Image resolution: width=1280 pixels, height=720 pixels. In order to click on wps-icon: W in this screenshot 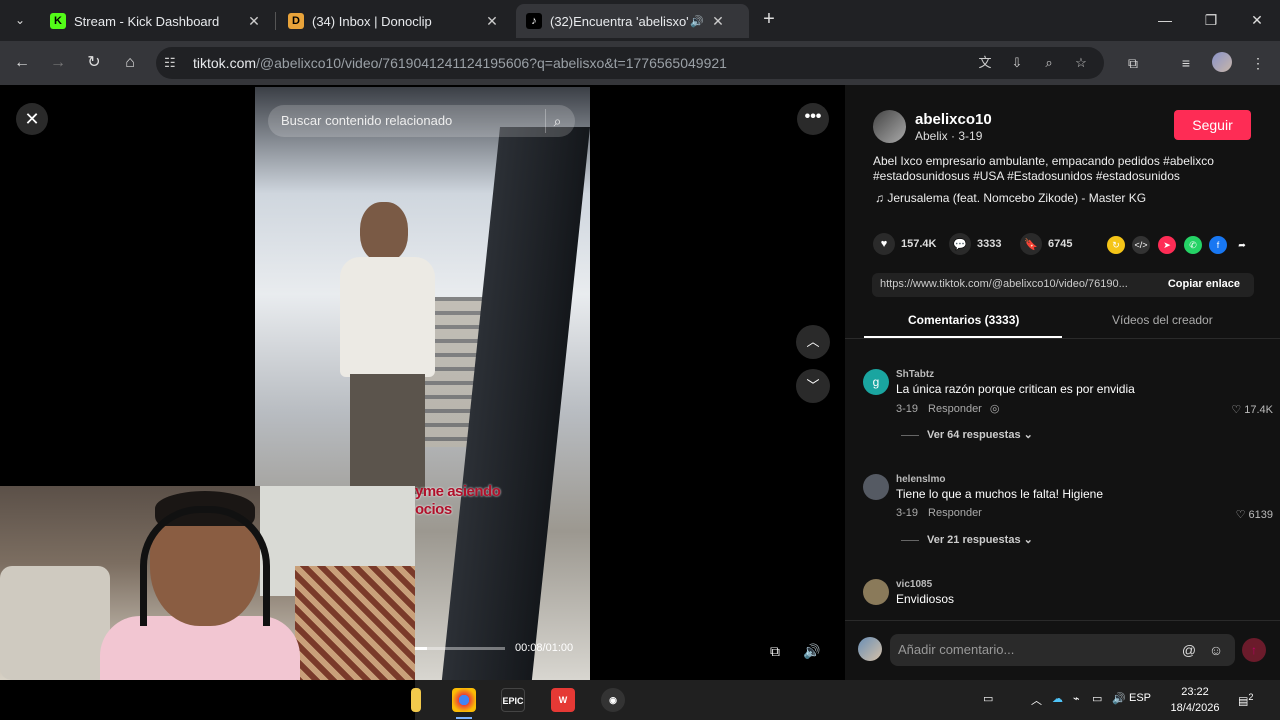, I will do `click(563, 700)`.